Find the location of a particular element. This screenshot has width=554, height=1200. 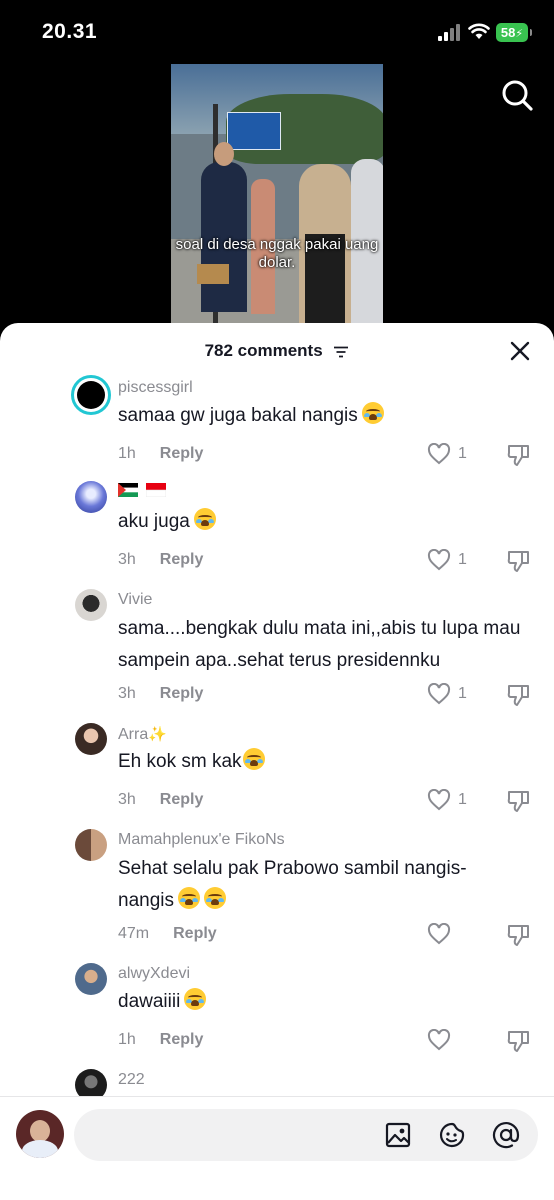

comment-body: dawaiiii is located at coordinates (149, 1001).